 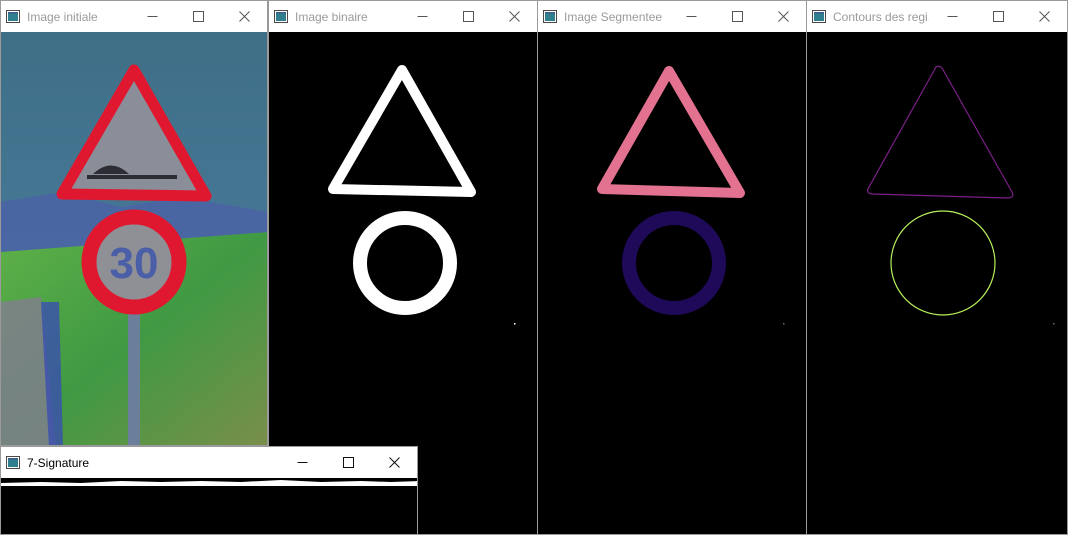 What do you see at coordinates (405, 263) in the screenshot?
I see `binary-circle` at bounding box center [405, 263].